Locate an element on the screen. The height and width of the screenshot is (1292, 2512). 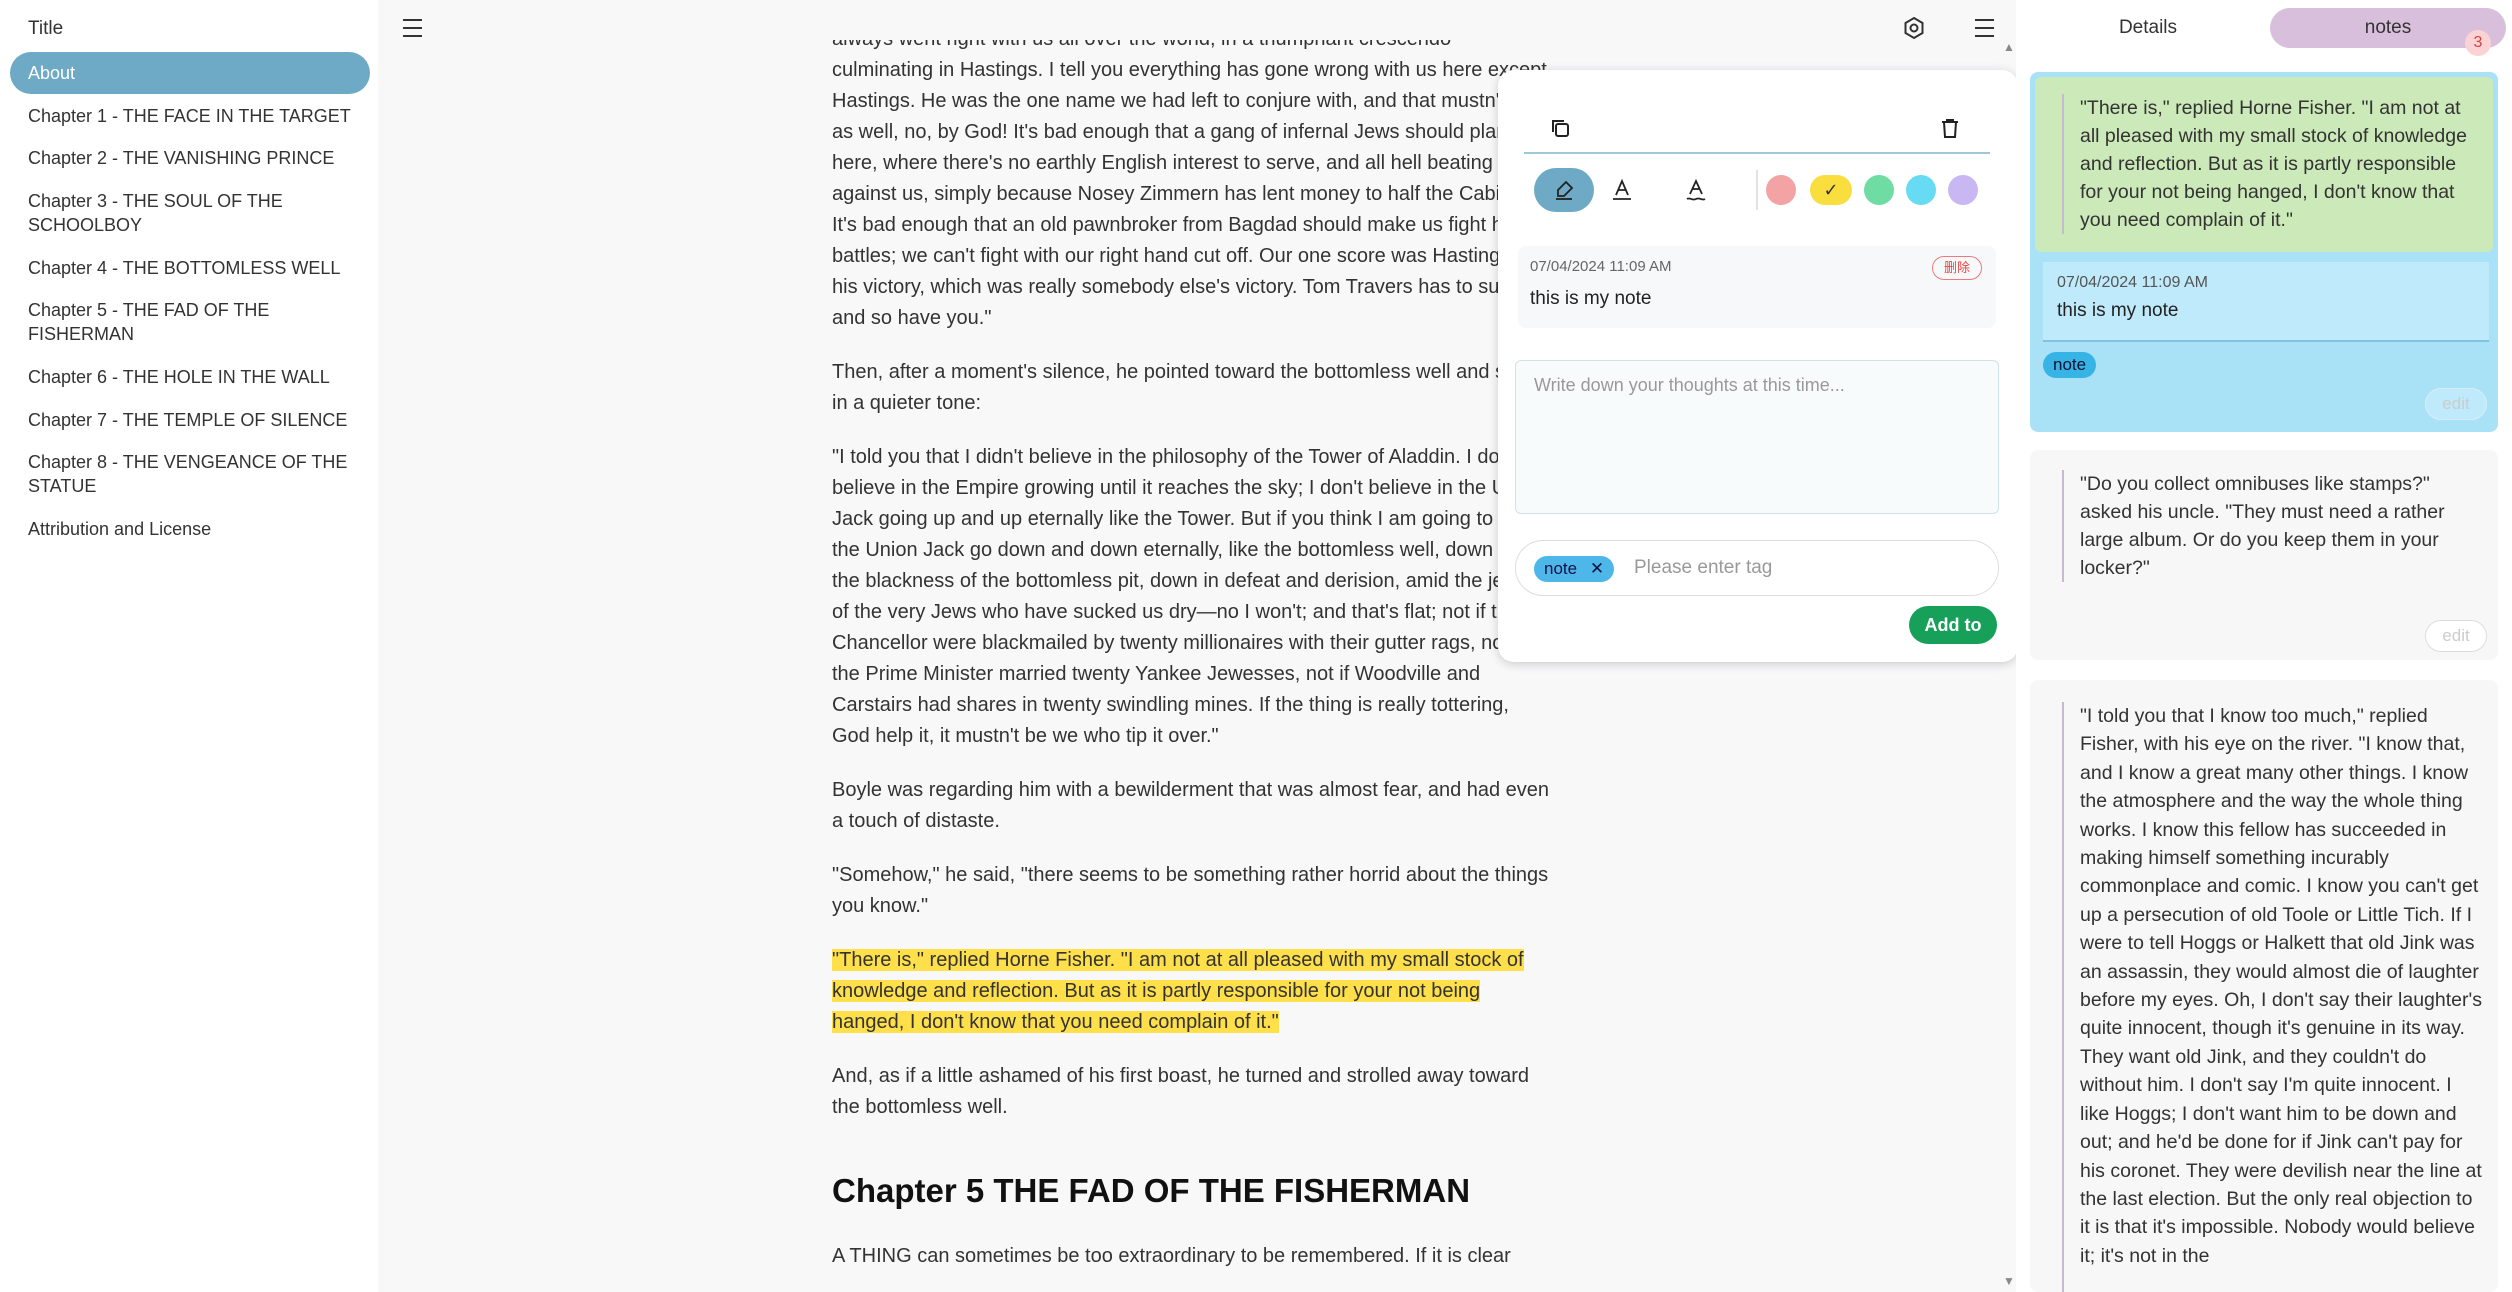
wavy-underline-icon is located at coordinates (1696, 190).